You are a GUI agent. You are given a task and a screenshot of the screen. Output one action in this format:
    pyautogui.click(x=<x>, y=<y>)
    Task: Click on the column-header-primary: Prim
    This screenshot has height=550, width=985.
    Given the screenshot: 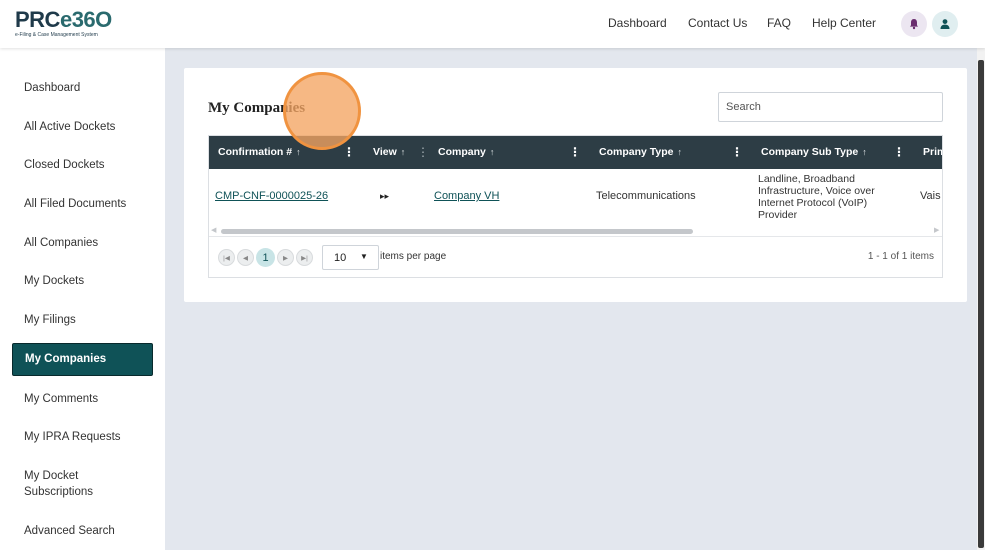 What is the action you would take?
    pyautogui.click(x=932, y=152)
    